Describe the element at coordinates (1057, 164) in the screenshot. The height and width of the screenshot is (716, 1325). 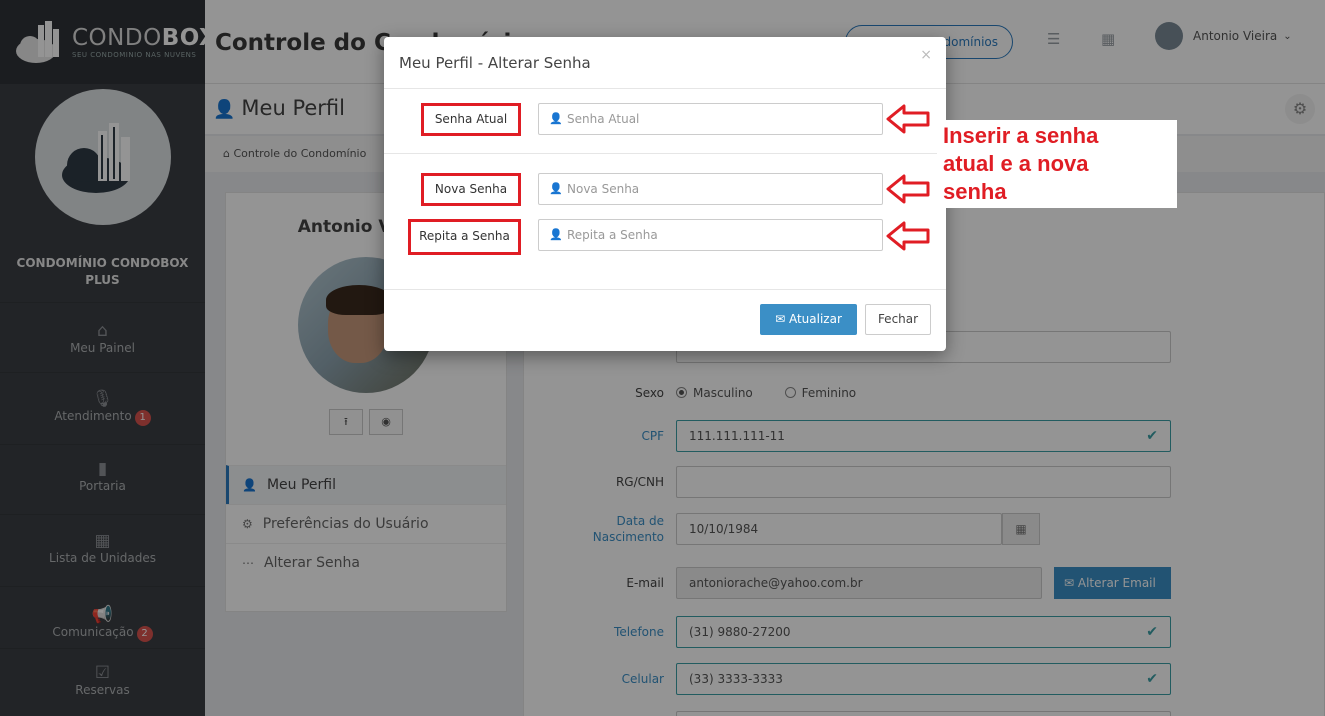
I see `annotation-callout: Inserir a senha atual e a nova senha` at that location.